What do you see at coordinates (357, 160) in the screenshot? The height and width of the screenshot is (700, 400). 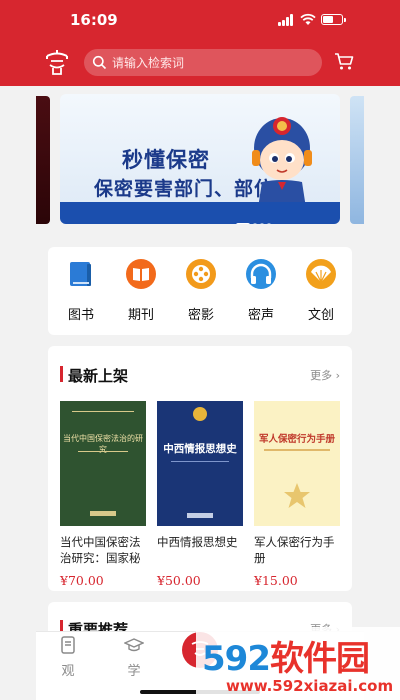 I see `banner-next-slide` at bounding box center [357, 160].